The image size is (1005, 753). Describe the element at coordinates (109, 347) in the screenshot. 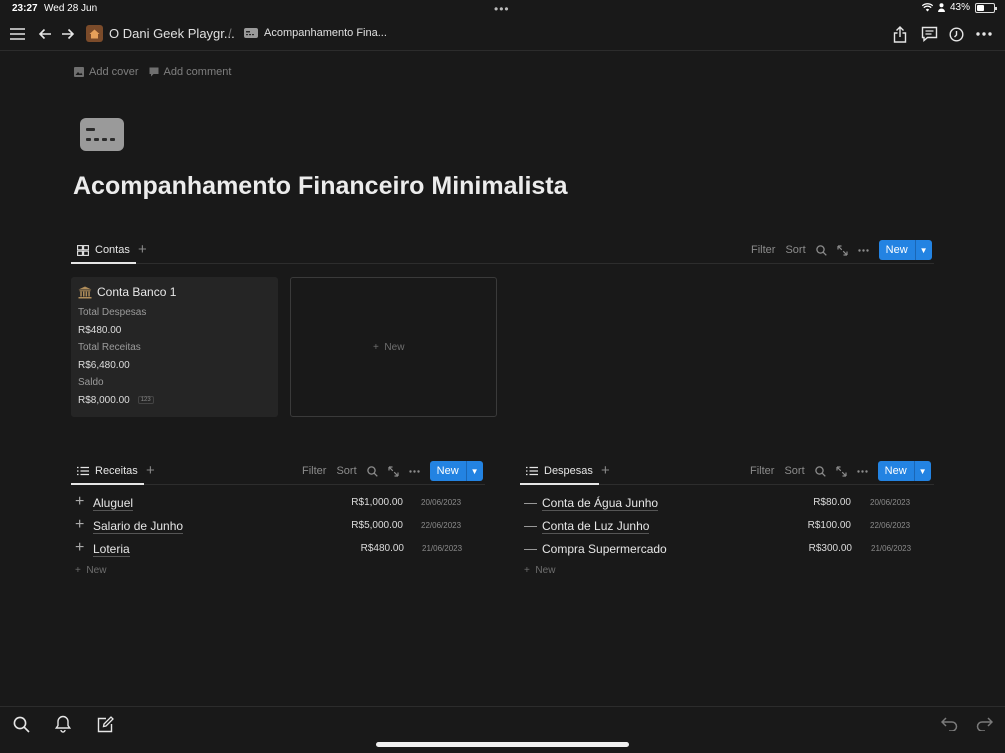

I see `prop-label: Total Receitas` at that location.